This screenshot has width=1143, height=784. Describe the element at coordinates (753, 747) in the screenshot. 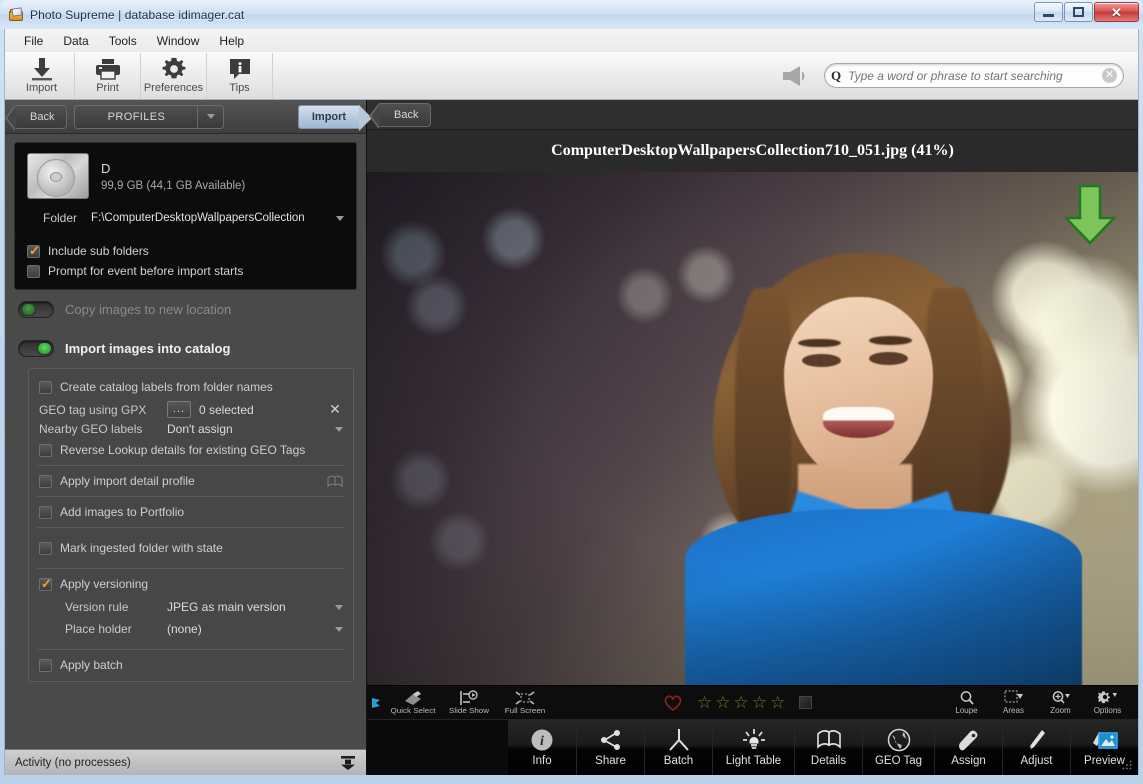

I see `nav-button-light-table: Light Table` at that location.